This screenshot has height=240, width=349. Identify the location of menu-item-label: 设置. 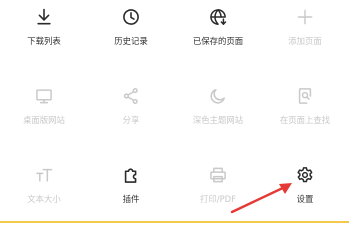
(305, 199).